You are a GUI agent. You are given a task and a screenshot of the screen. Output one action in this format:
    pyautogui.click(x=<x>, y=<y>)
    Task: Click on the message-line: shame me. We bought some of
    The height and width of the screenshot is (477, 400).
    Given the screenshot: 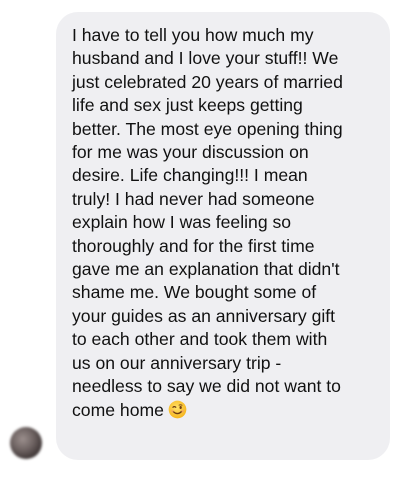 What is the action you would take?
    pyautogui.click(x=194, y=292)
    